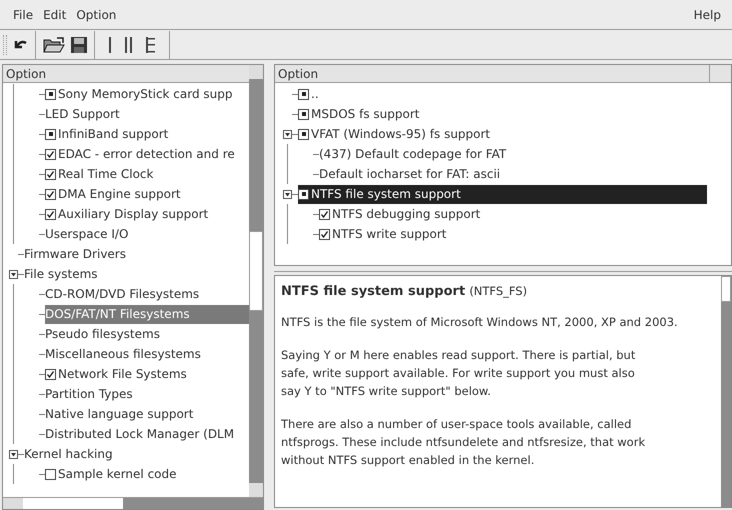 The height and width of the screenshot is (510, 732). What do you see at coordinates (312, 94) in the screenshot?
I see `tree-item: ..` at bounding box center [312, 94].